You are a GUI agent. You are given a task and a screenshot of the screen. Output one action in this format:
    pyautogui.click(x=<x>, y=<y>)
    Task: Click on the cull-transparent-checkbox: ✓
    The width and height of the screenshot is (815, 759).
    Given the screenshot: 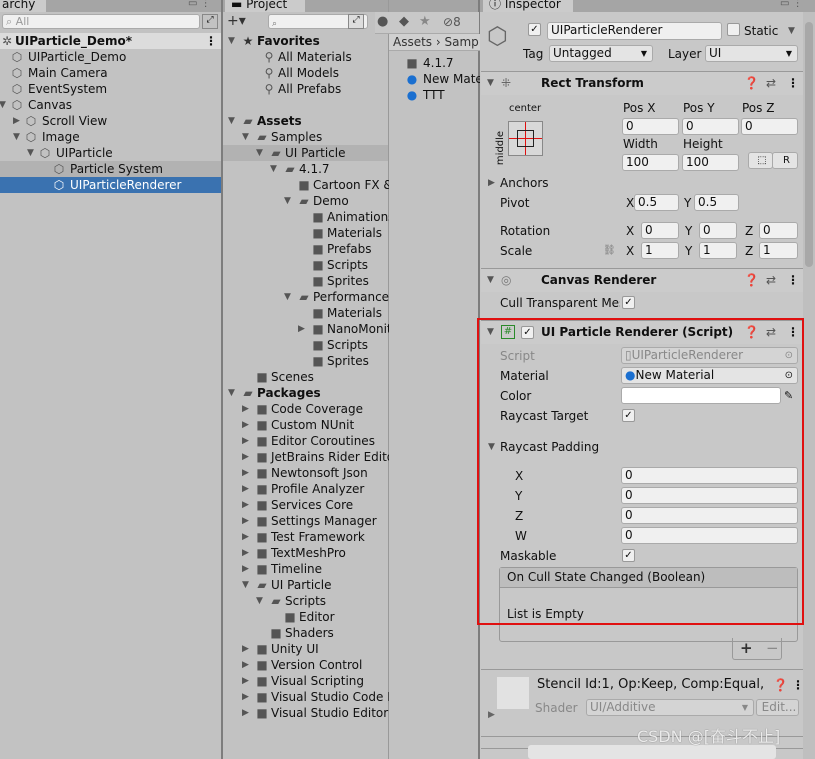 What is the action you would take?
    pyautogui.click(x=628, y=302)
    